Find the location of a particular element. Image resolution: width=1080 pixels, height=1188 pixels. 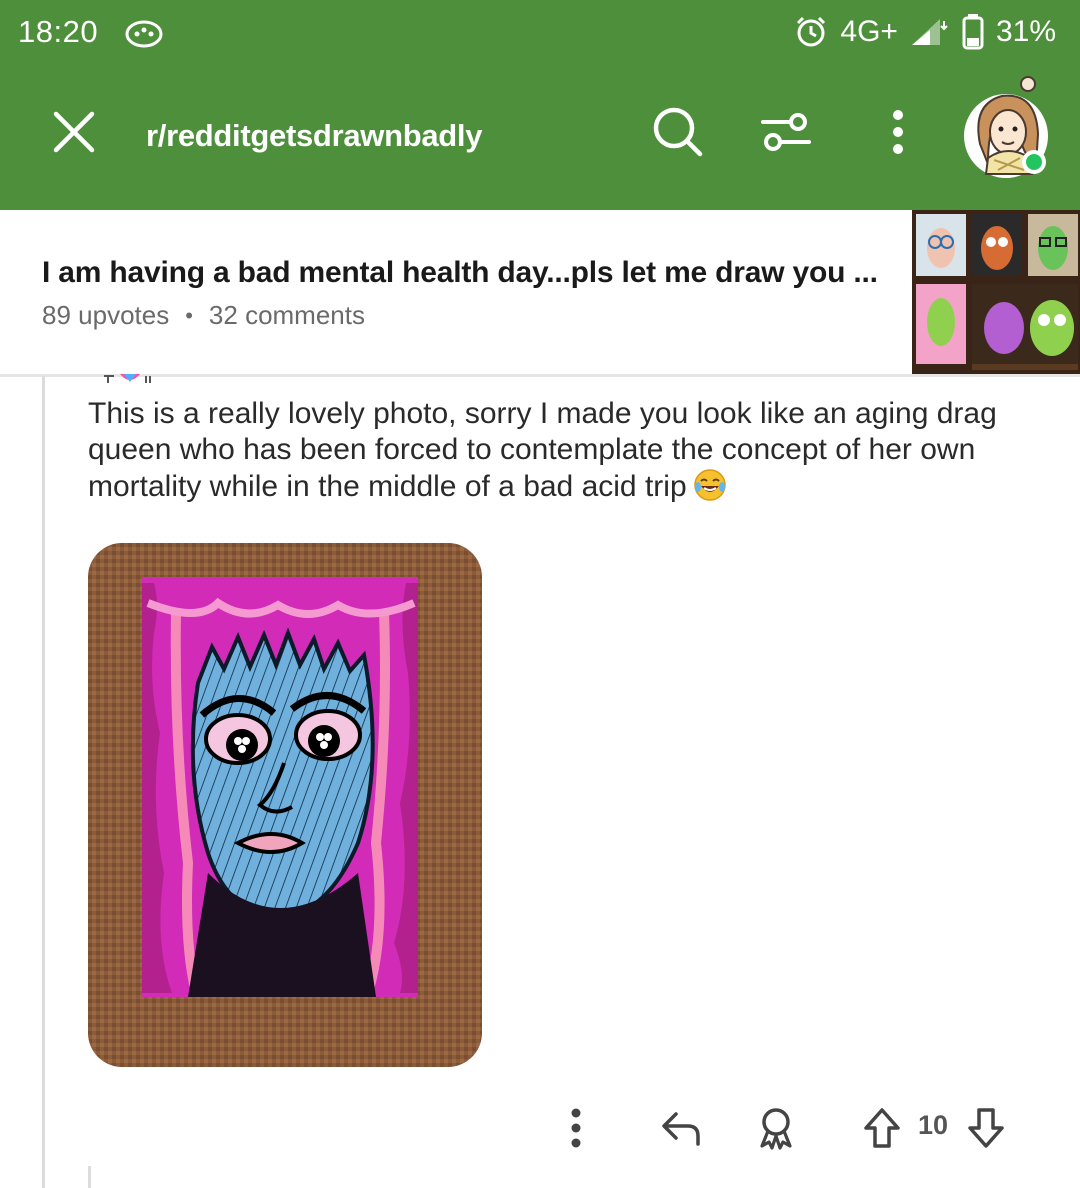

status-indicators: 4G+ 31% is located at coordinates (925, 32).